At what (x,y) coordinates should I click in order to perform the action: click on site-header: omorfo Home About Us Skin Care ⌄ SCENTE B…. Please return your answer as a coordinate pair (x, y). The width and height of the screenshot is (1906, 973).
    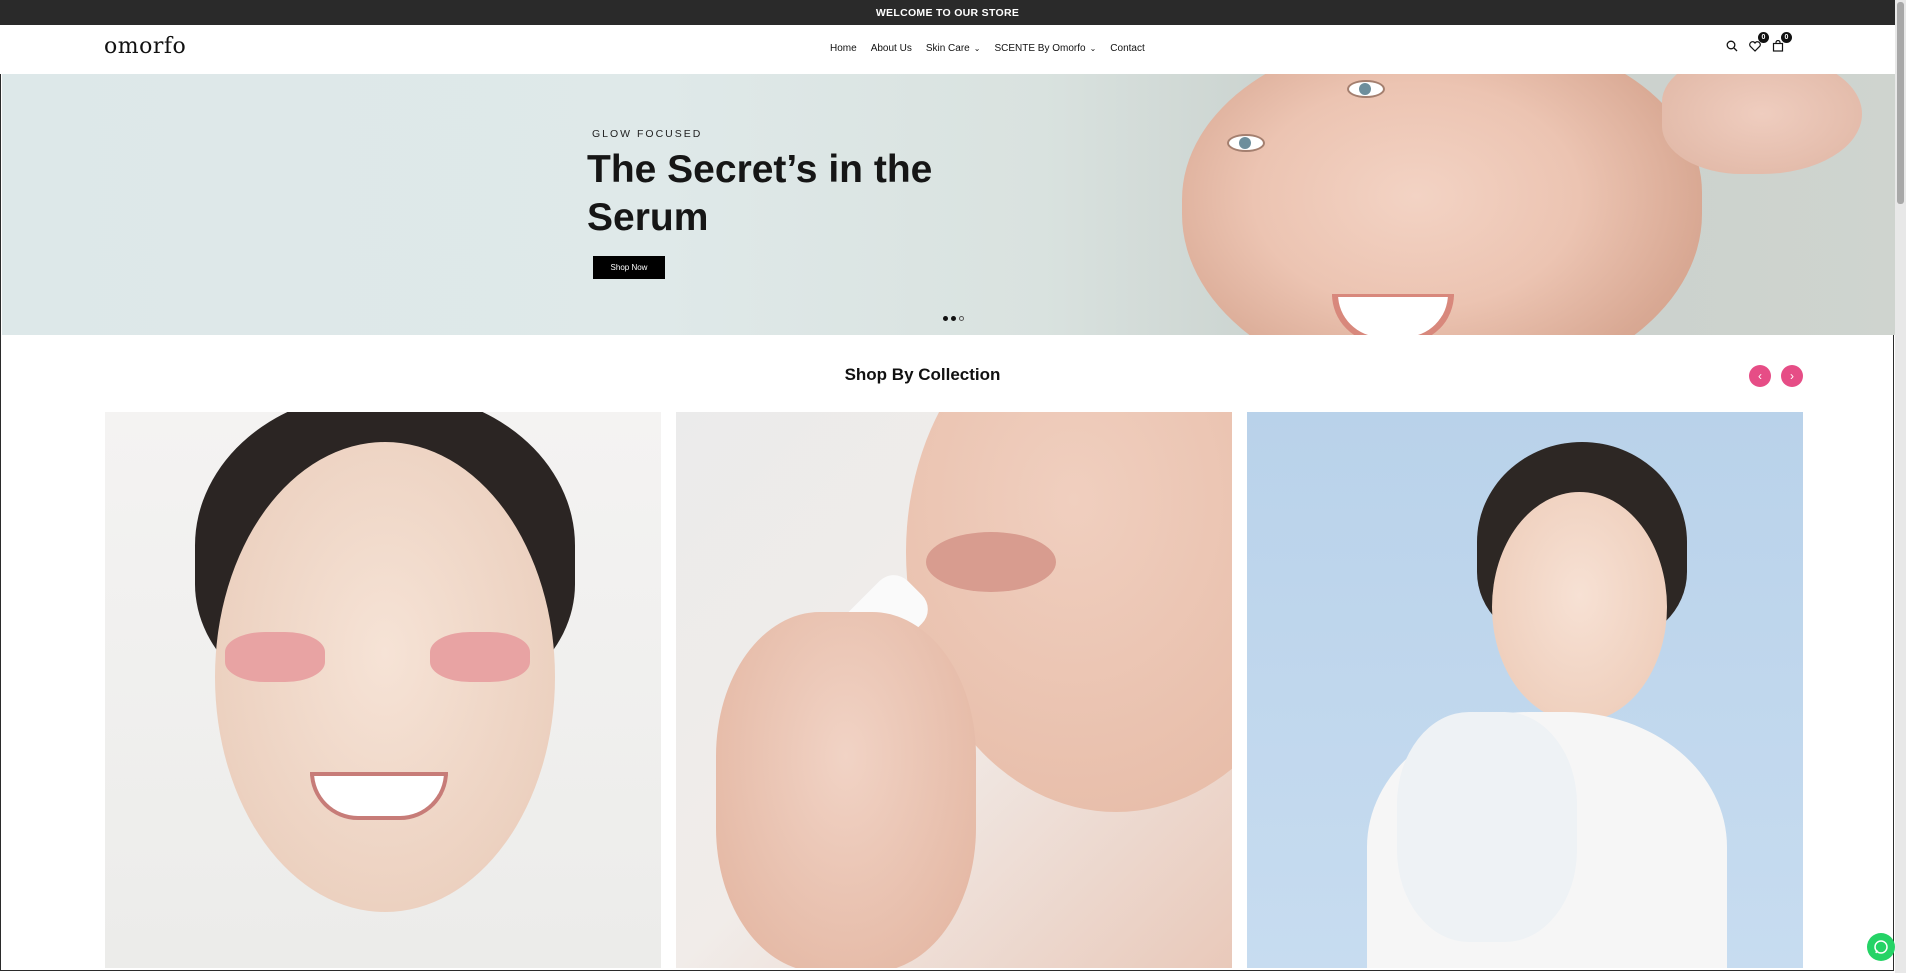
    Looking at the image, I should click on (947, 49).